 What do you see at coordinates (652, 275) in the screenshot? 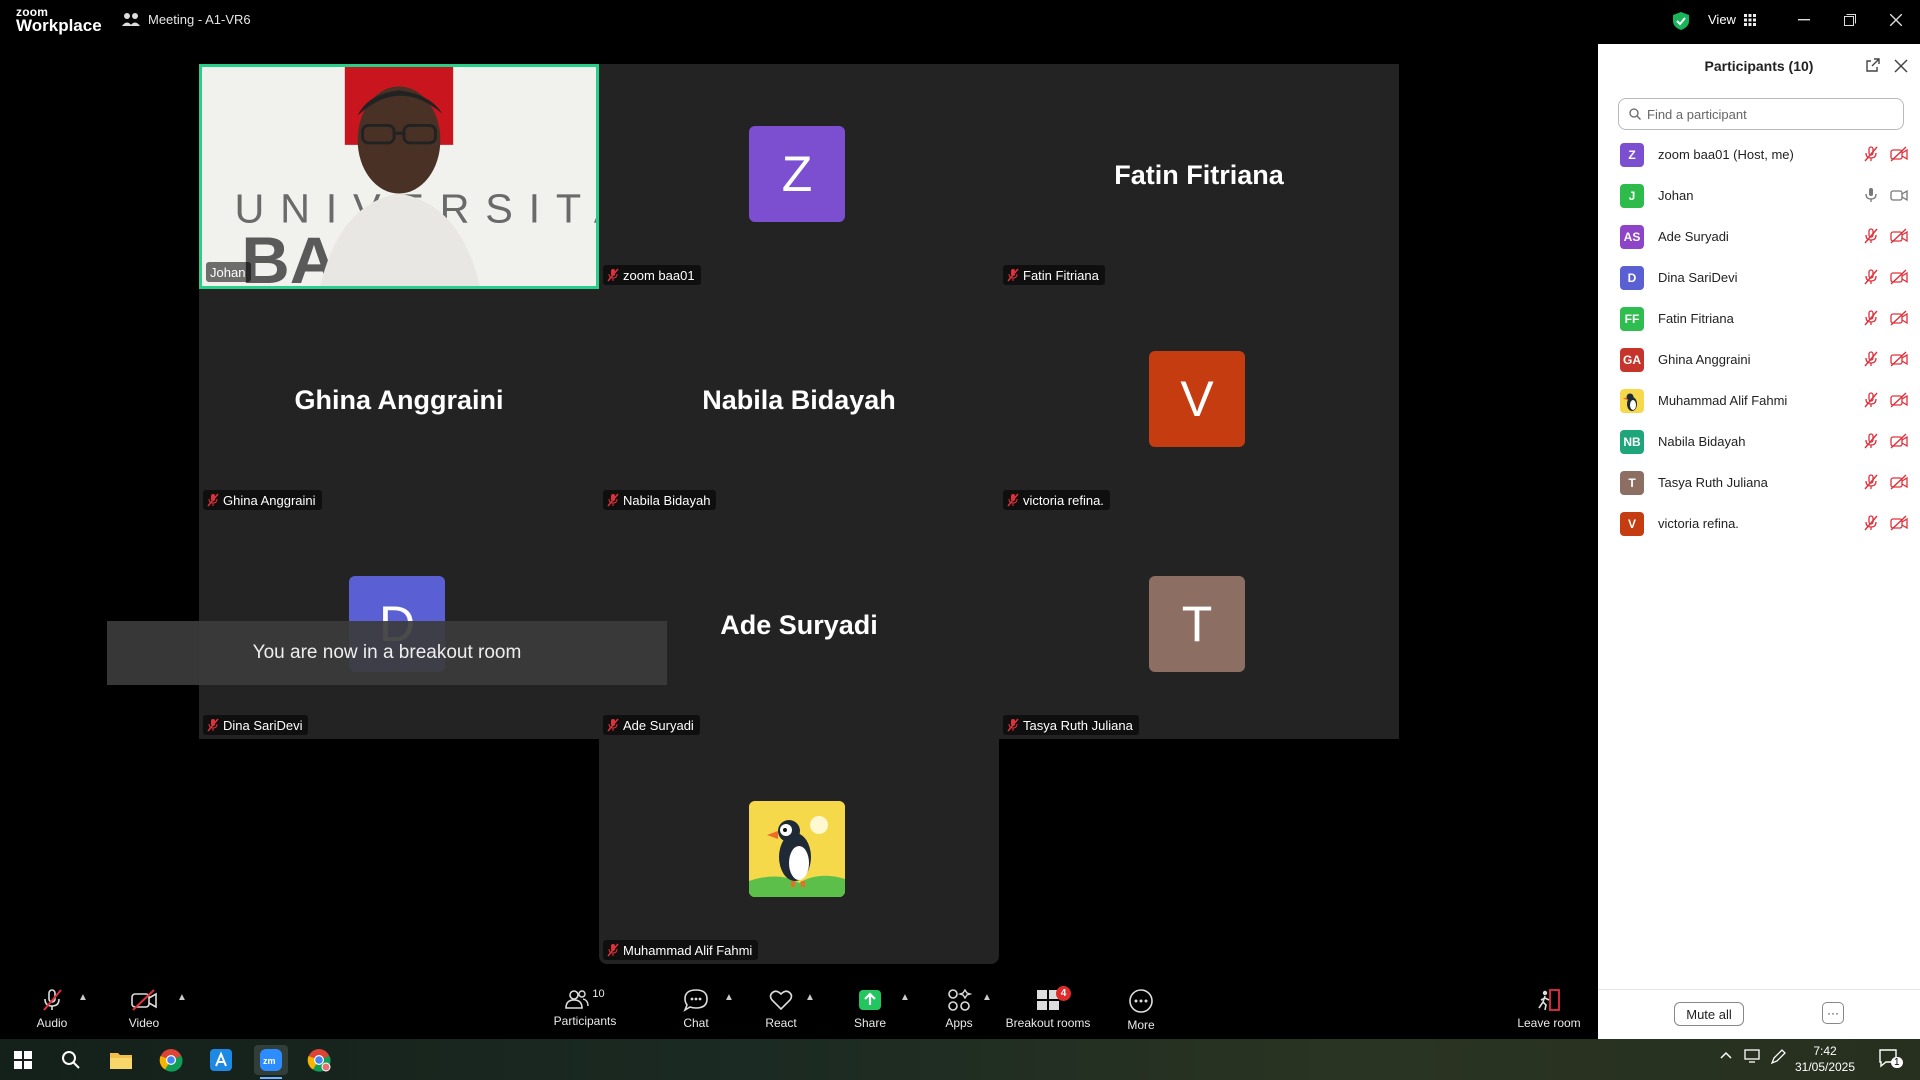
I see `participant-name-label: zoom baa01` at bounding box center [652, 275].